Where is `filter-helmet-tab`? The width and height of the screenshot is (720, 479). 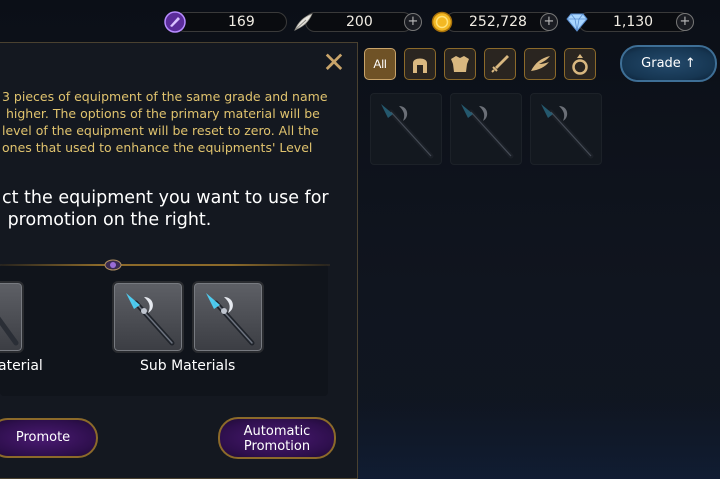 filter-helmet-tab is located at coordinates (420, 64).